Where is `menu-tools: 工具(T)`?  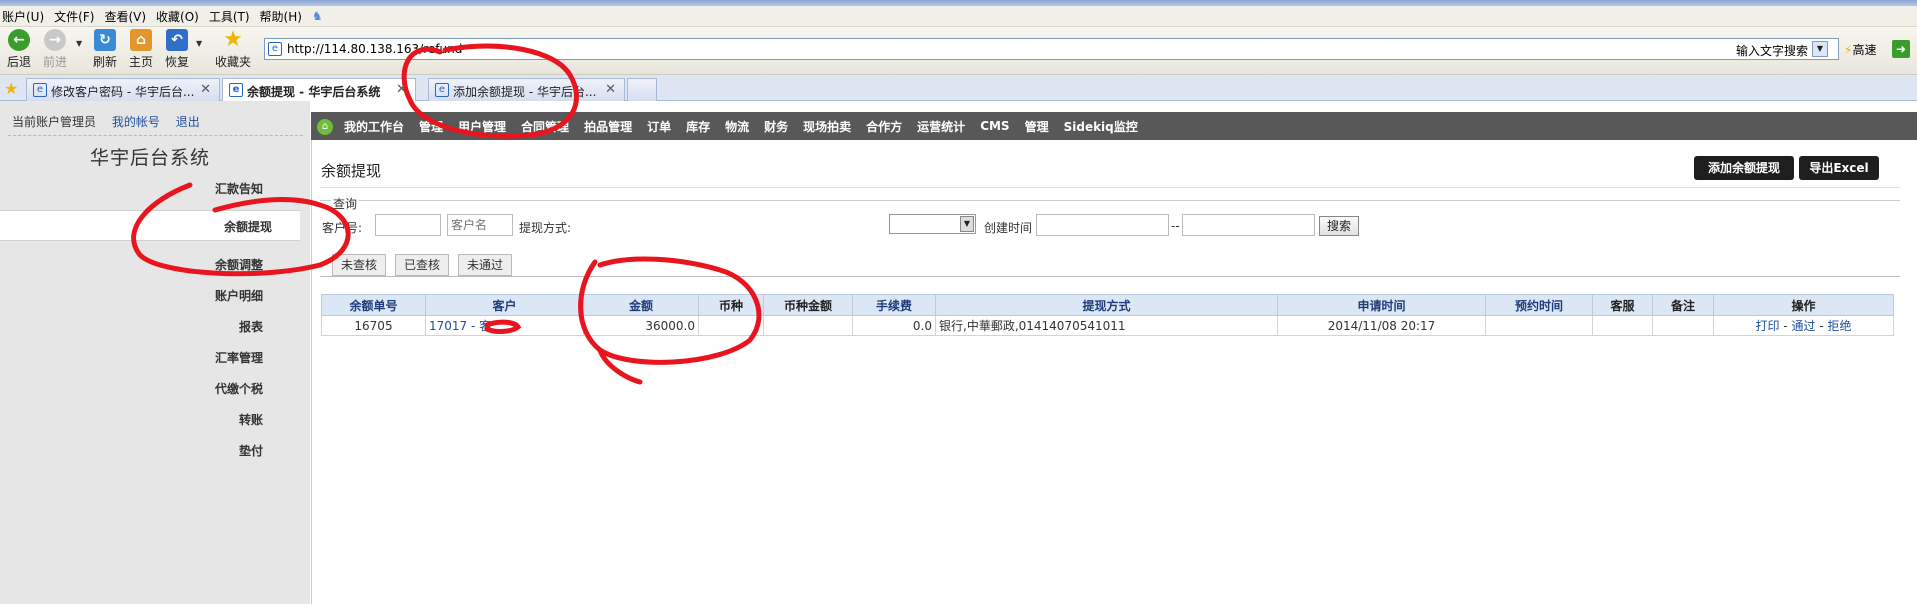 menu-tools: 工具(T) is located at coordinates (229, 16).